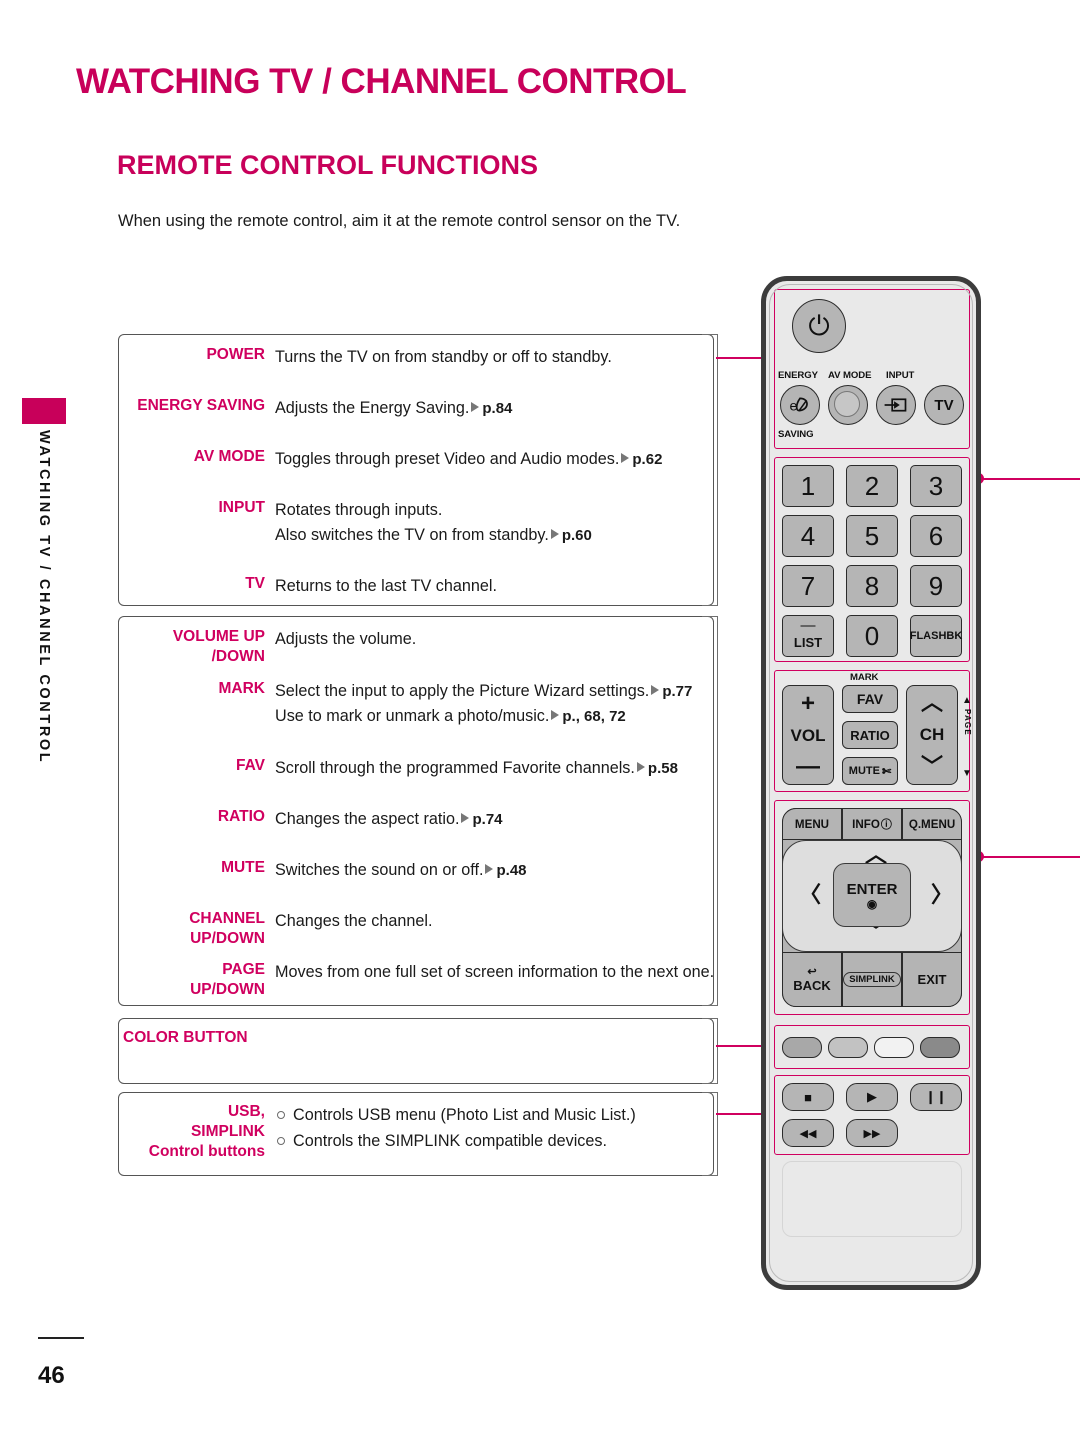 The image size is (1080, 1439). Describe the element at coordinates (850, 375) in the screenshot. I see `av-mode-caption: AV MODE` at that location.